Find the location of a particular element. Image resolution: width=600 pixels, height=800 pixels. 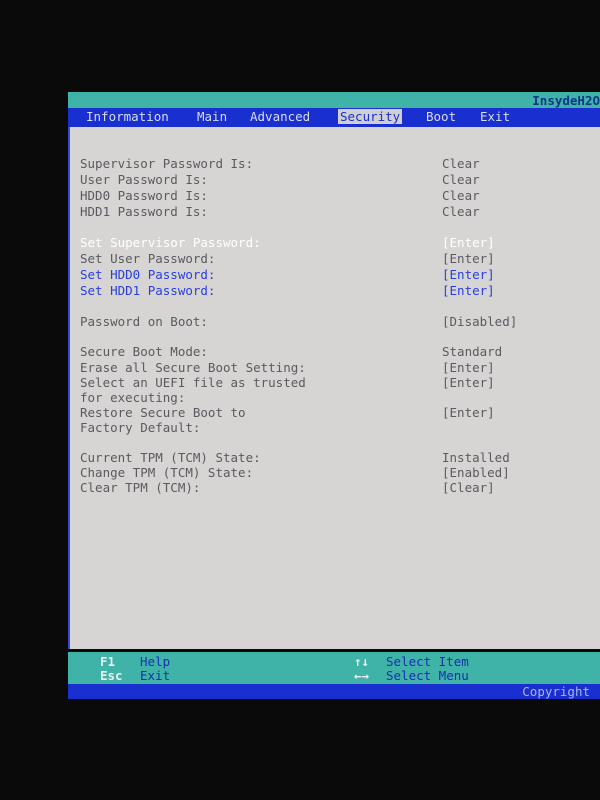

setting-label: User Password Is: is located at coordinates (144, 179).